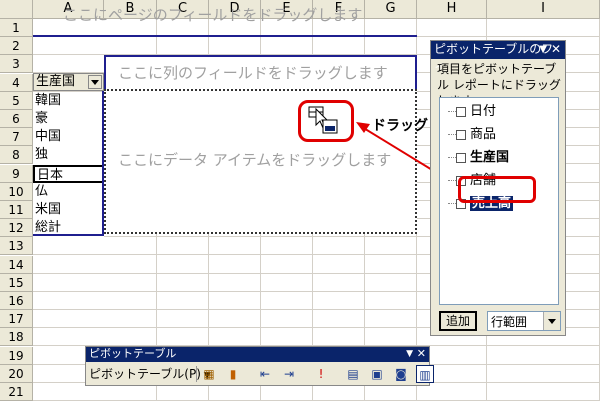 This screenshot has width=600, height=401. I want to click on field-list-titlebar: ピボットテーブルのフィ ▼ ✕, so click(498, 57).